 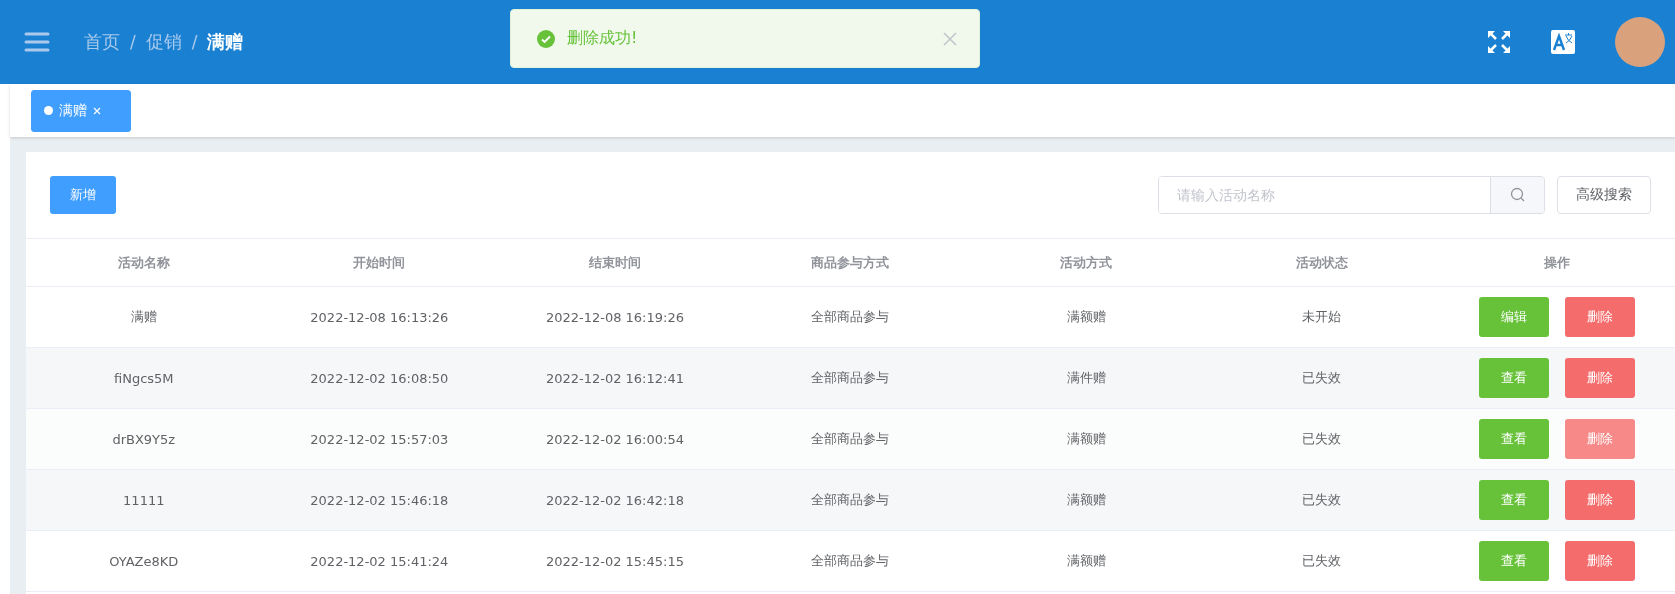 What do you see at coordinates (379, 439) in the screenshot?
I see `table-cell-text: 2022-12-02 15:57:03` at bounding box center [379, 439].